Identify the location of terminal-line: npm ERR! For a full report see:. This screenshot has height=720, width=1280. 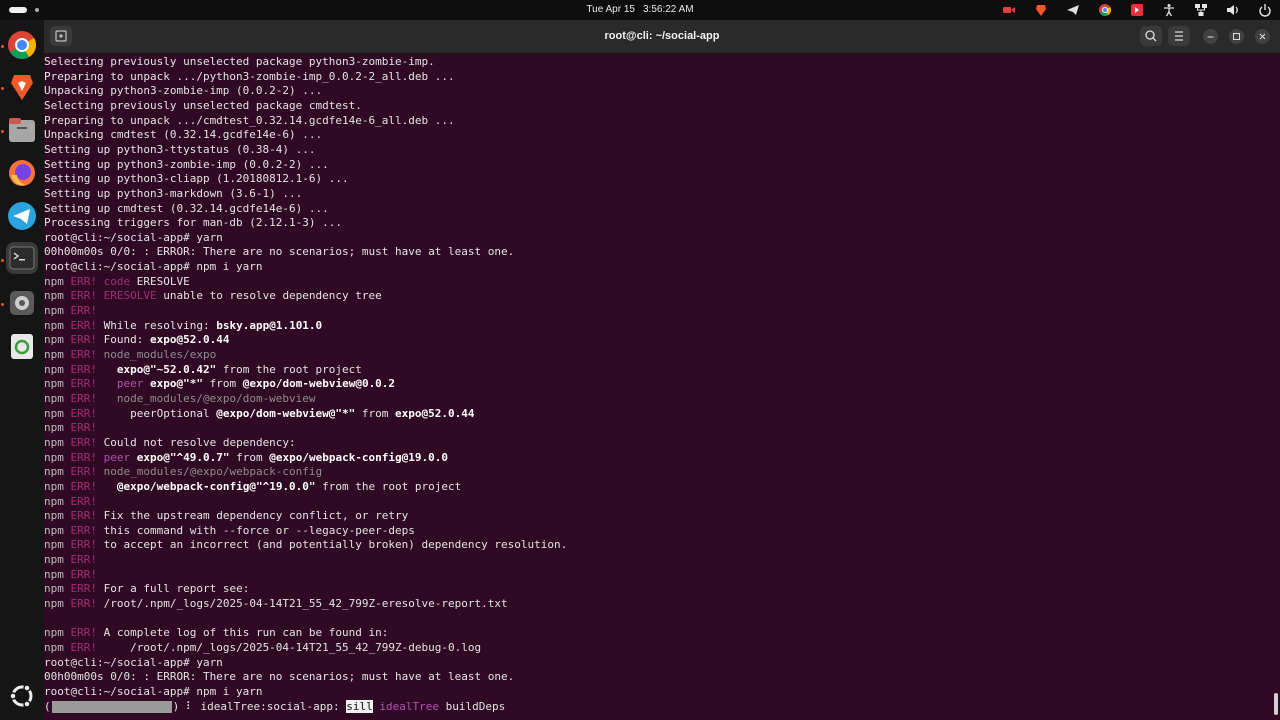
(147, 589).